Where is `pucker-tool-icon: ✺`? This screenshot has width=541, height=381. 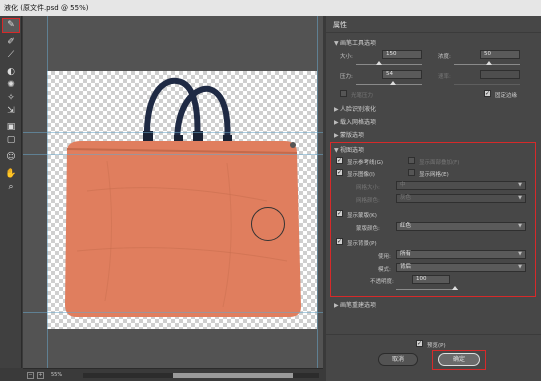 pucker-tool-icon: ✺ is located at coordinates (11, 85).